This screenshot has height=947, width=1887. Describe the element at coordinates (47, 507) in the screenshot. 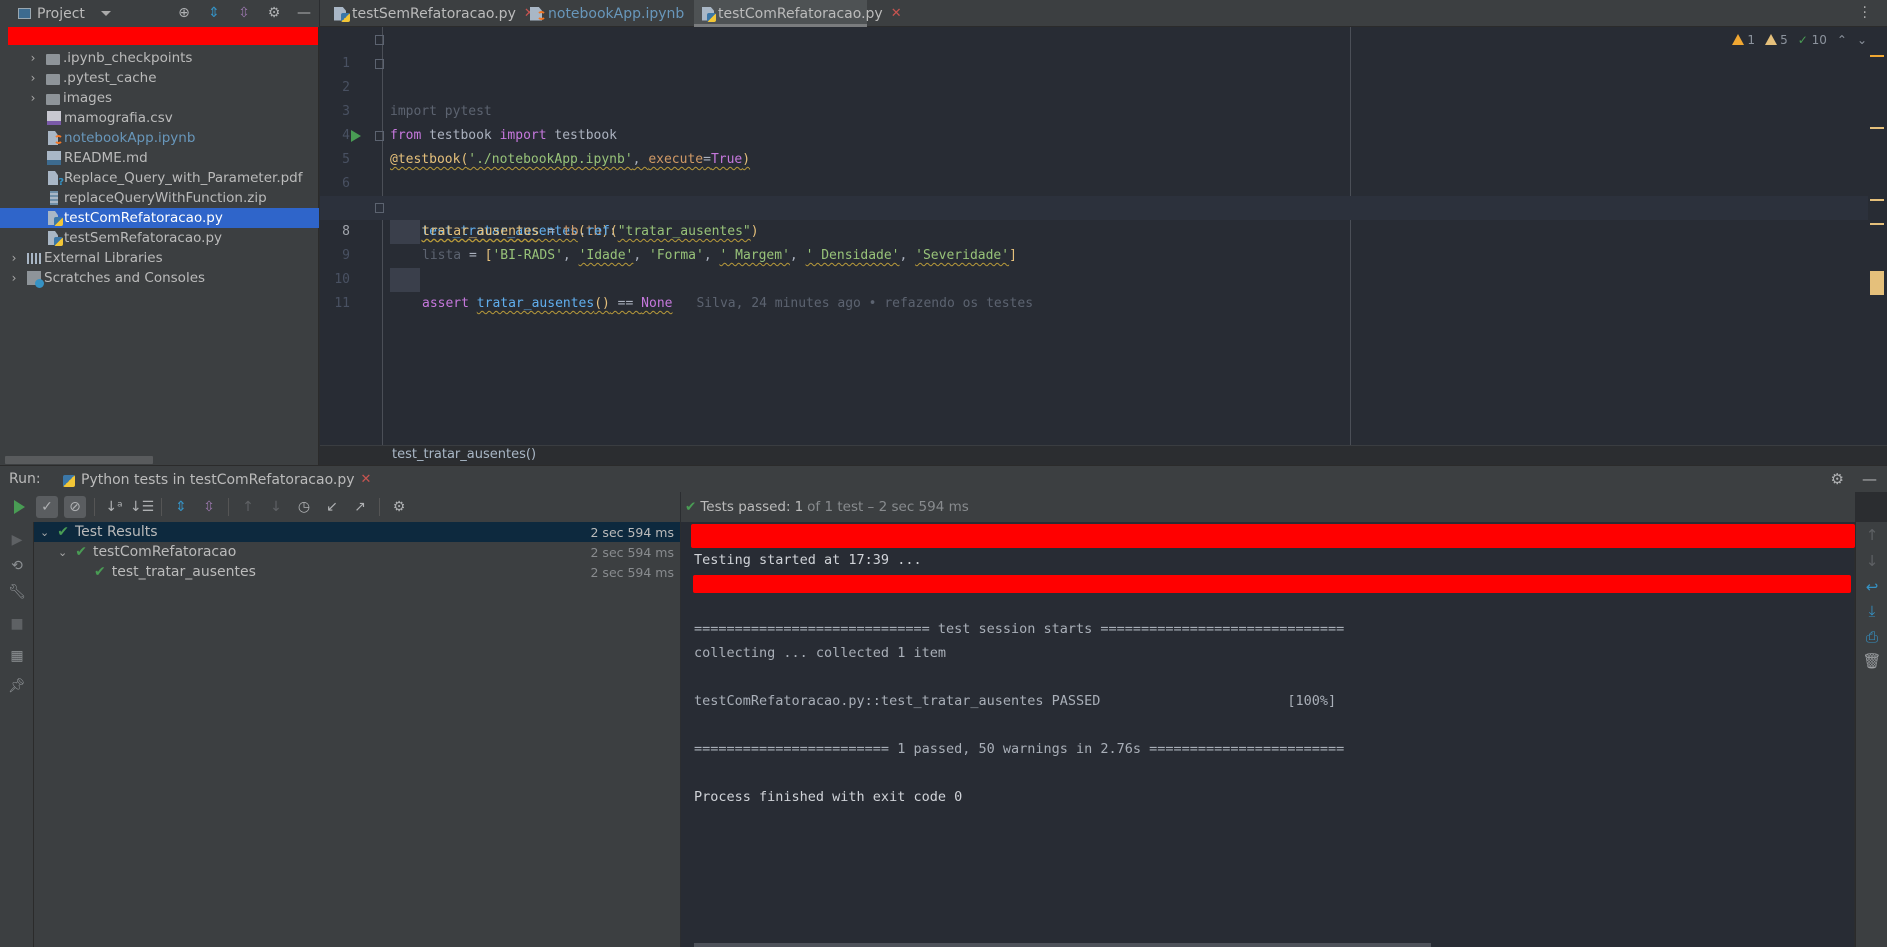

I see `show-passed-button: ✓` at that location.